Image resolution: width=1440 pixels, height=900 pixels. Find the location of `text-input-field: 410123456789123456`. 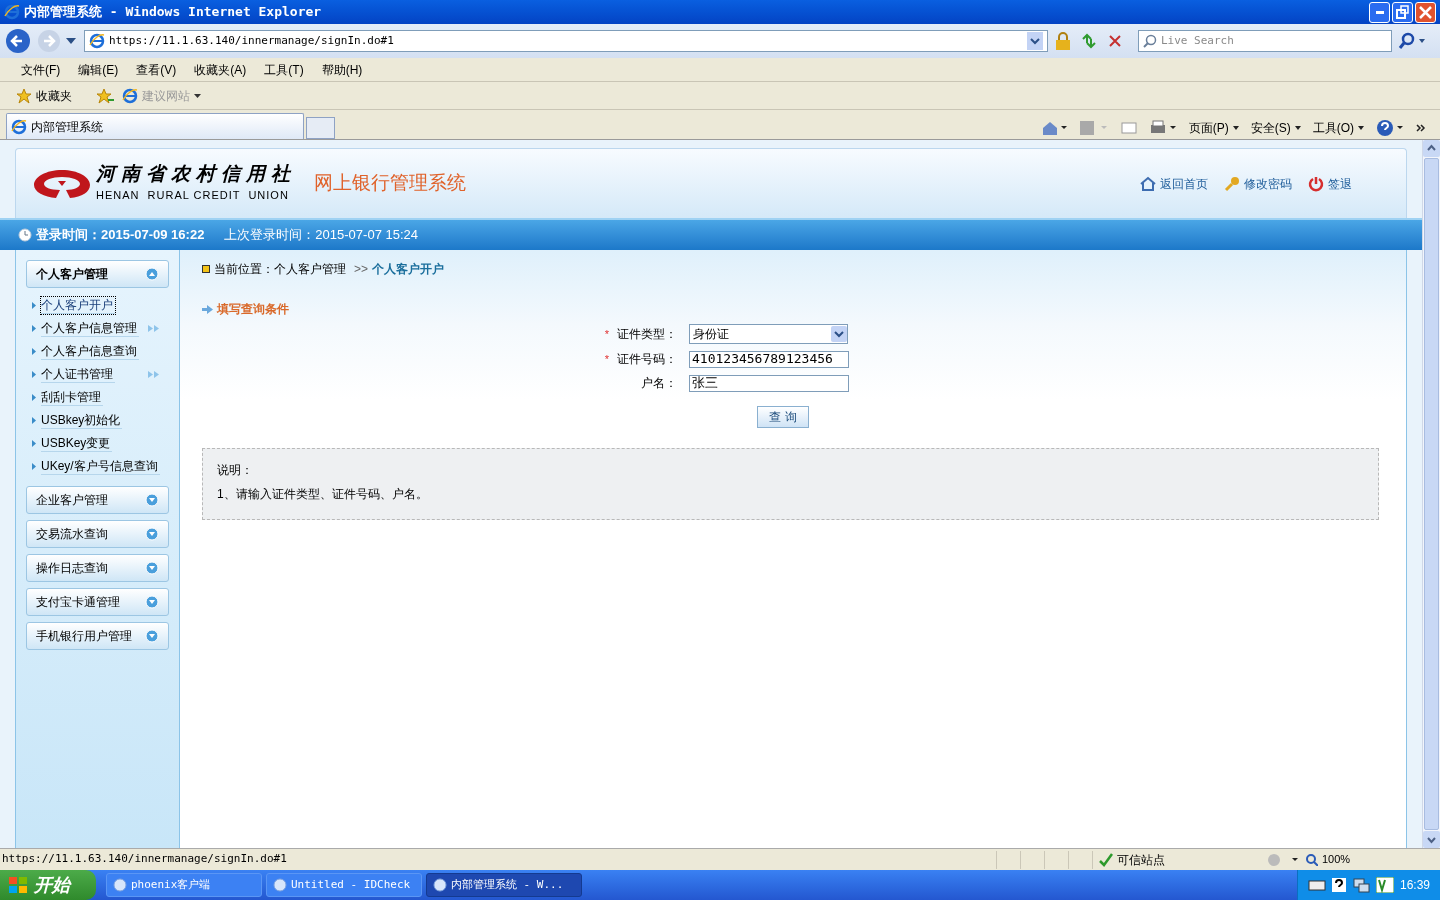

text-input-field: 410123456789123456 is located at coordinates (769, 359).